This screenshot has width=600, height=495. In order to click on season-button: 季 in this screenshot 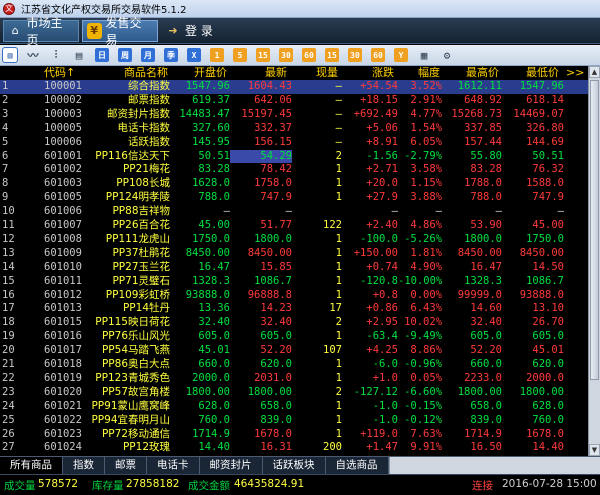, I will do `click(171, 55)`.